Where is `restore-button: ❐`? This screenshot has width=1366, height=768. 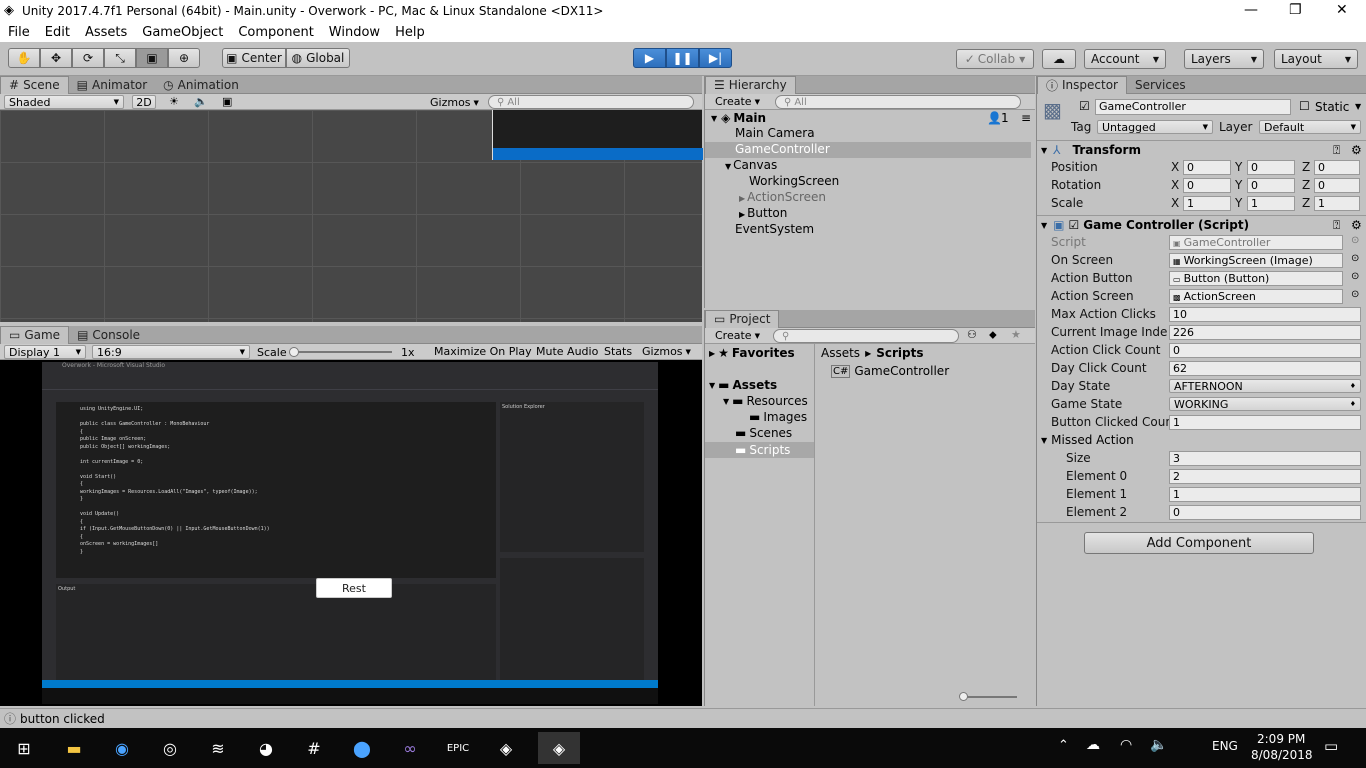
restore-button: ❐ is located at coordinates (1295, 10).